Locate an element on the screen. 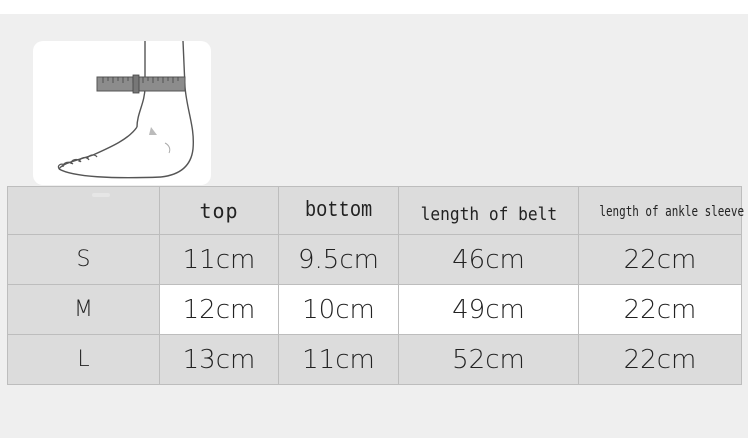  belt-cell: 52cm is located at coordinates (488, 359).